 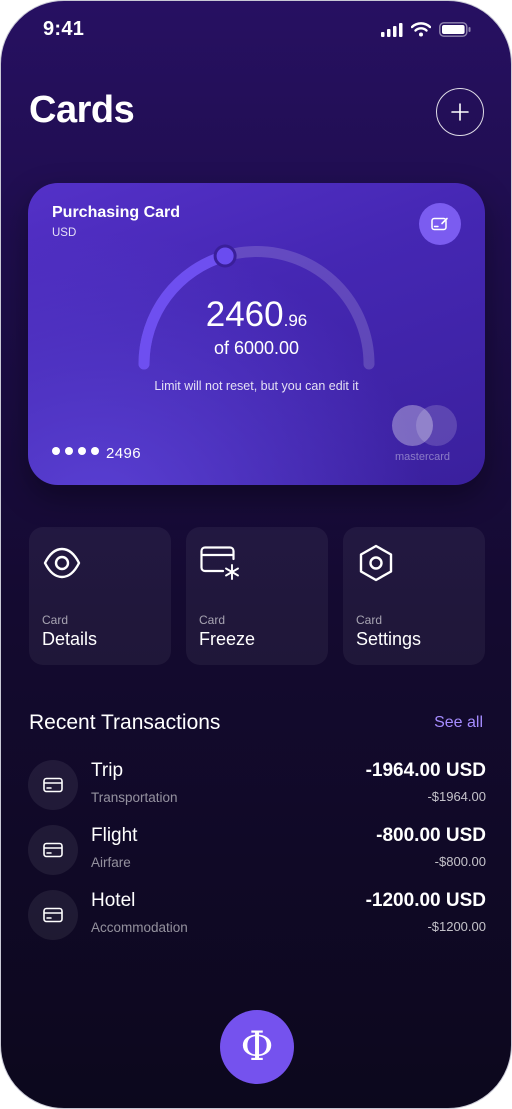 What do you see at coordinates (392, 29) in the screenshot?
I see `signal-icon` at bounding box center [392, 29].